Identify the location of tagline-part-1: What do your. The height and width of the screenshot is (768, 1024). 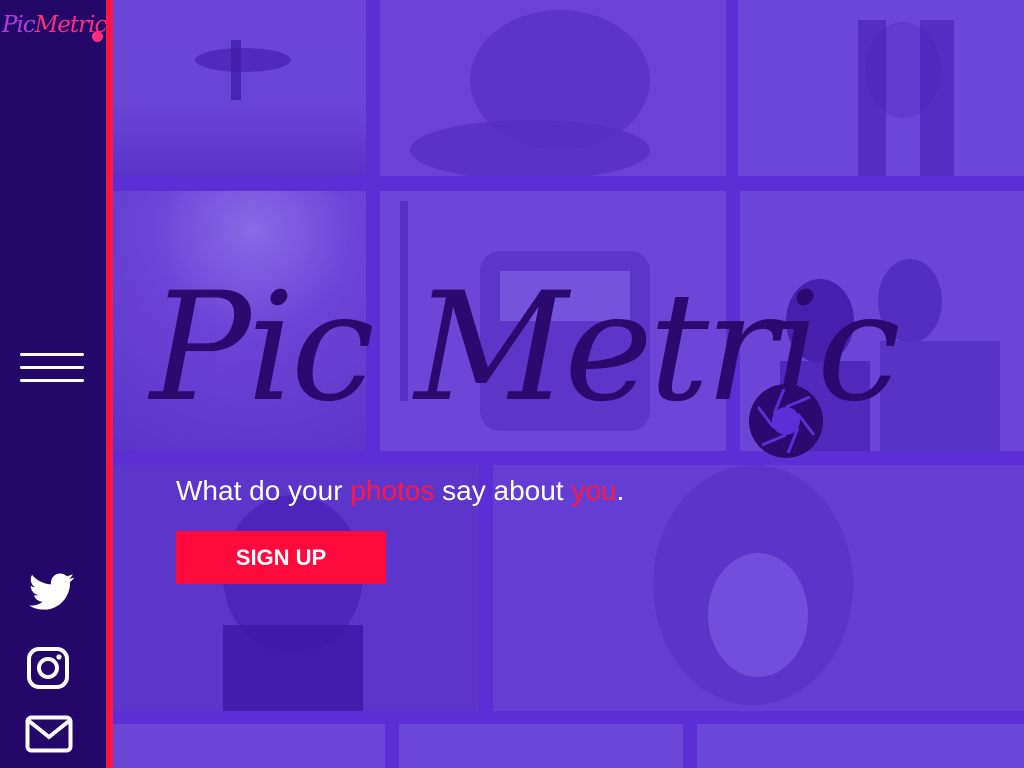
(263, 490).